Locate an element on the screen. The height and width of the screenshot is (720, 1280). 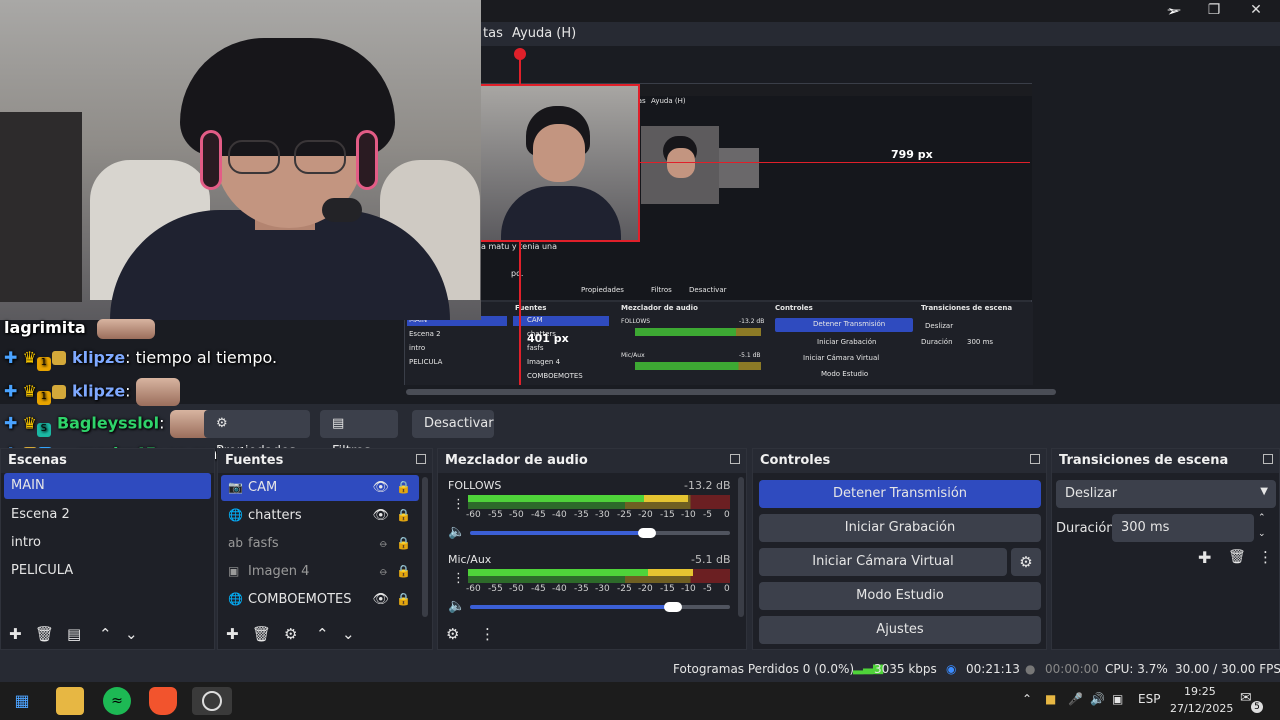
stop-stream-button: Detener Transmisión is located at coordinates (900, 494).